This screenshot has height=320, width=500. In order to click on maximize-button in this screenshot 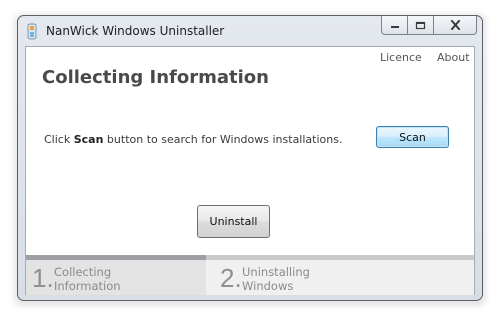, I will do `click(420, 25)`.